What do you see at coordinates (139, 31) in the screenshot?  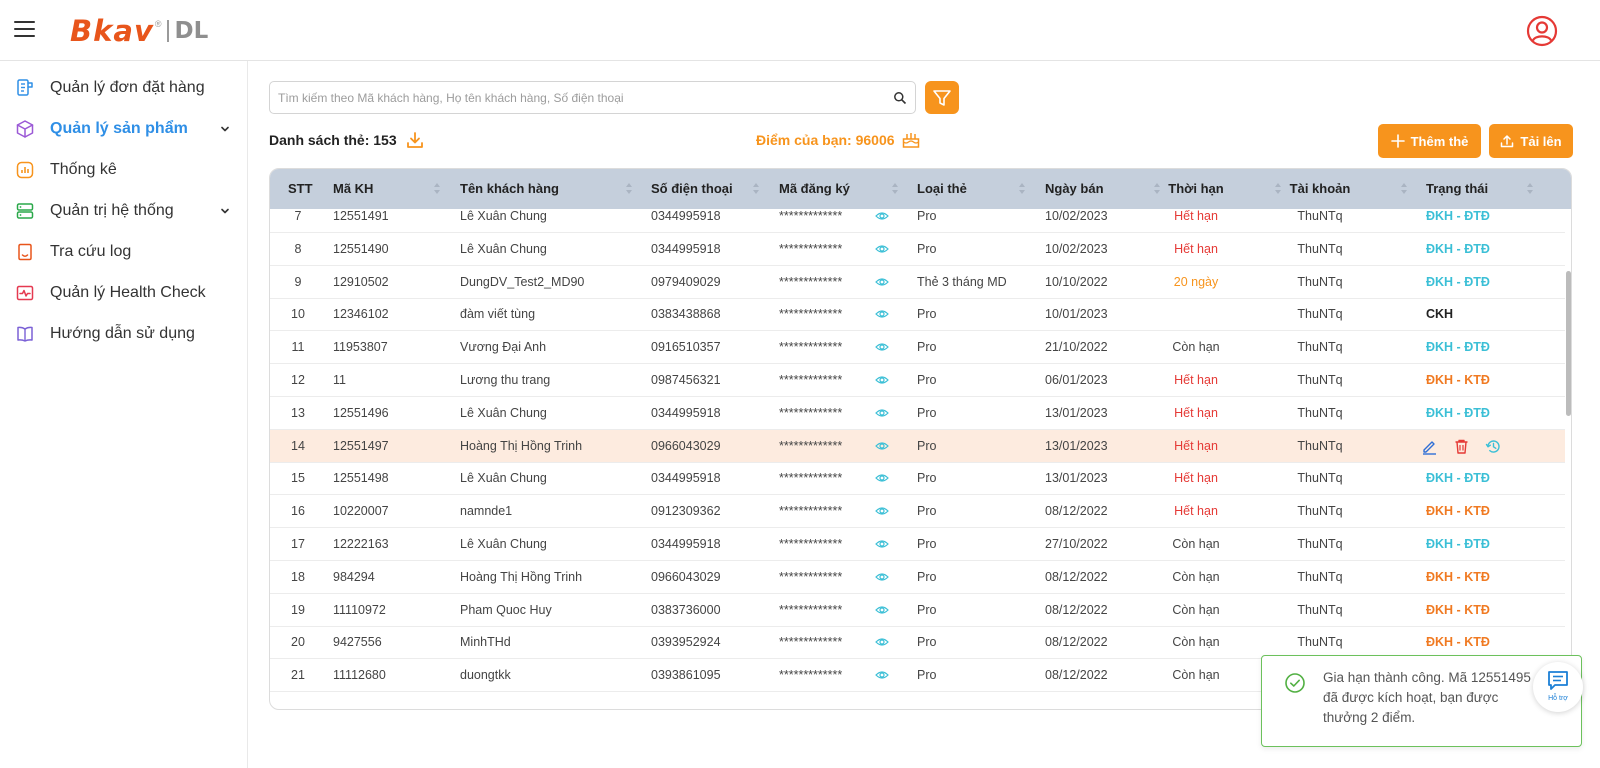 I see `bkav-dl-logo: Bkav ® DL` at bounding box center [139, 31].